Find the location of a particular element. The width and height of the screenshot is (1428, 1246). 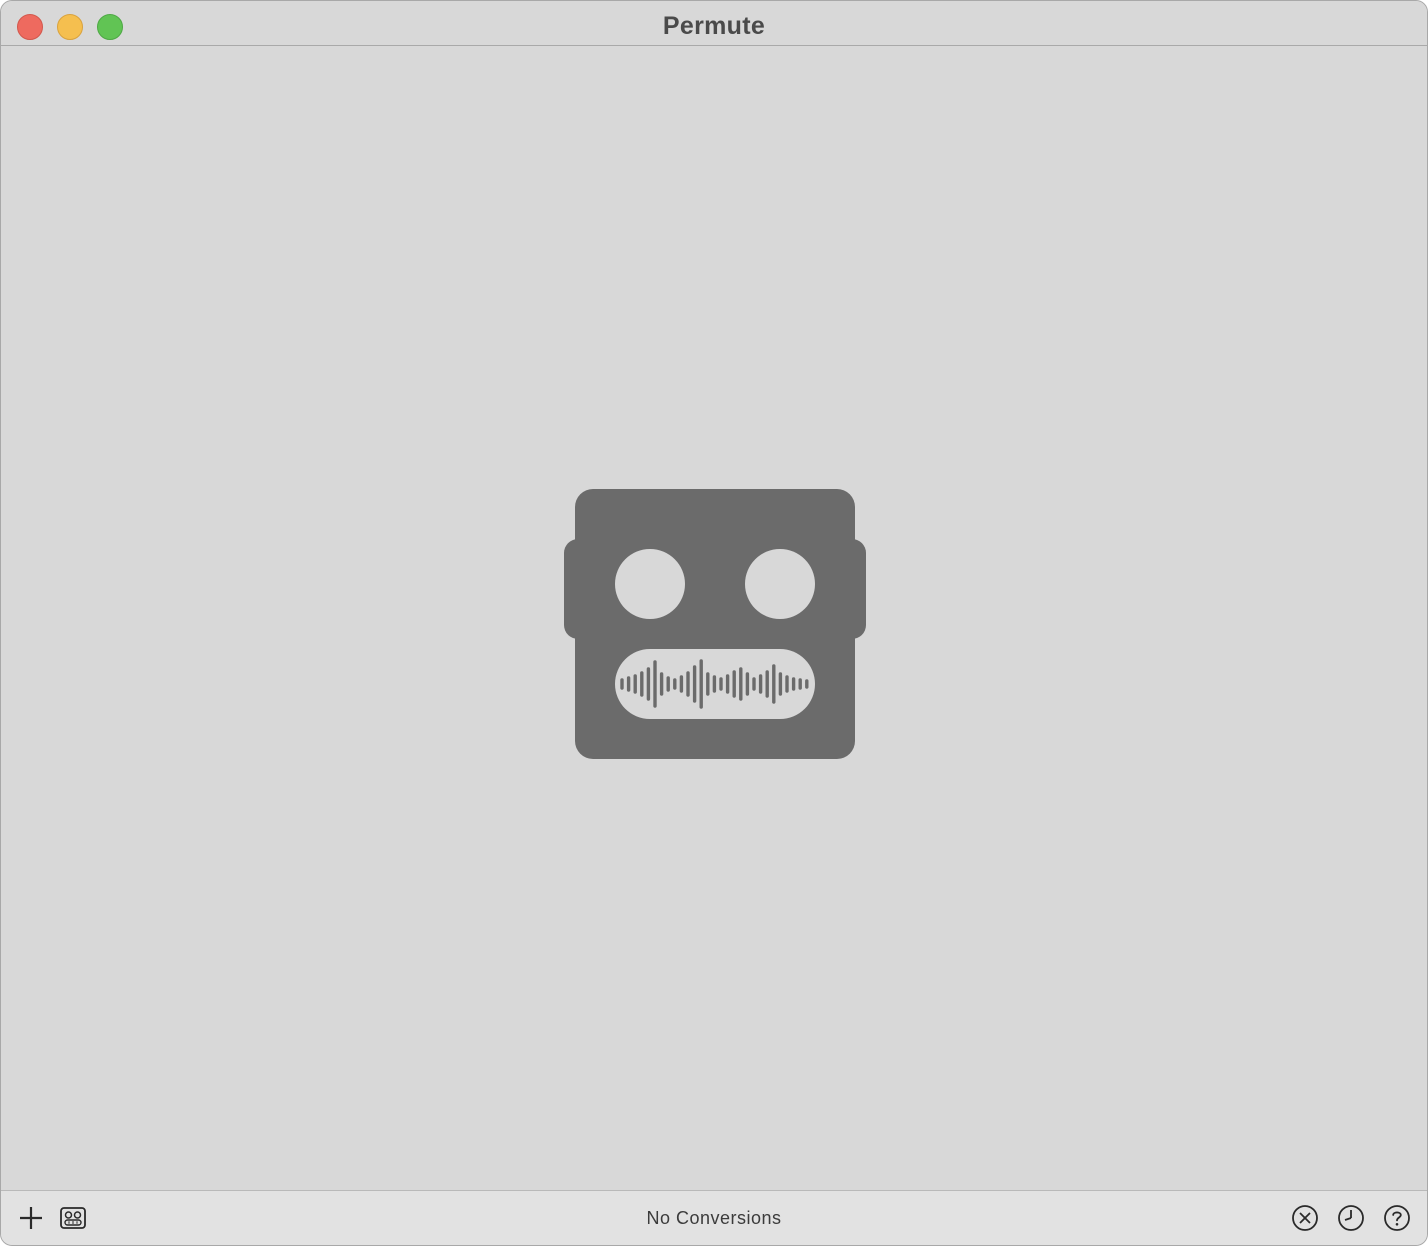

help-button is located at coordinates (1397, 1218).